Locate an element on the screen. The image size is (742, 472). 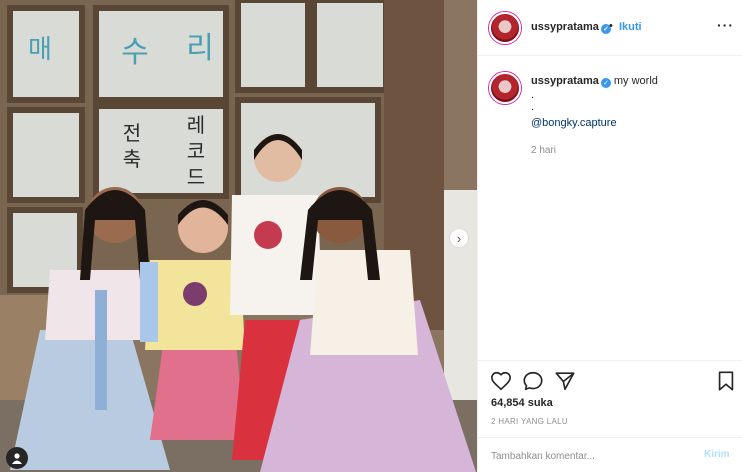
sign-text-3c: 드 is located at coordinates (196, 177).